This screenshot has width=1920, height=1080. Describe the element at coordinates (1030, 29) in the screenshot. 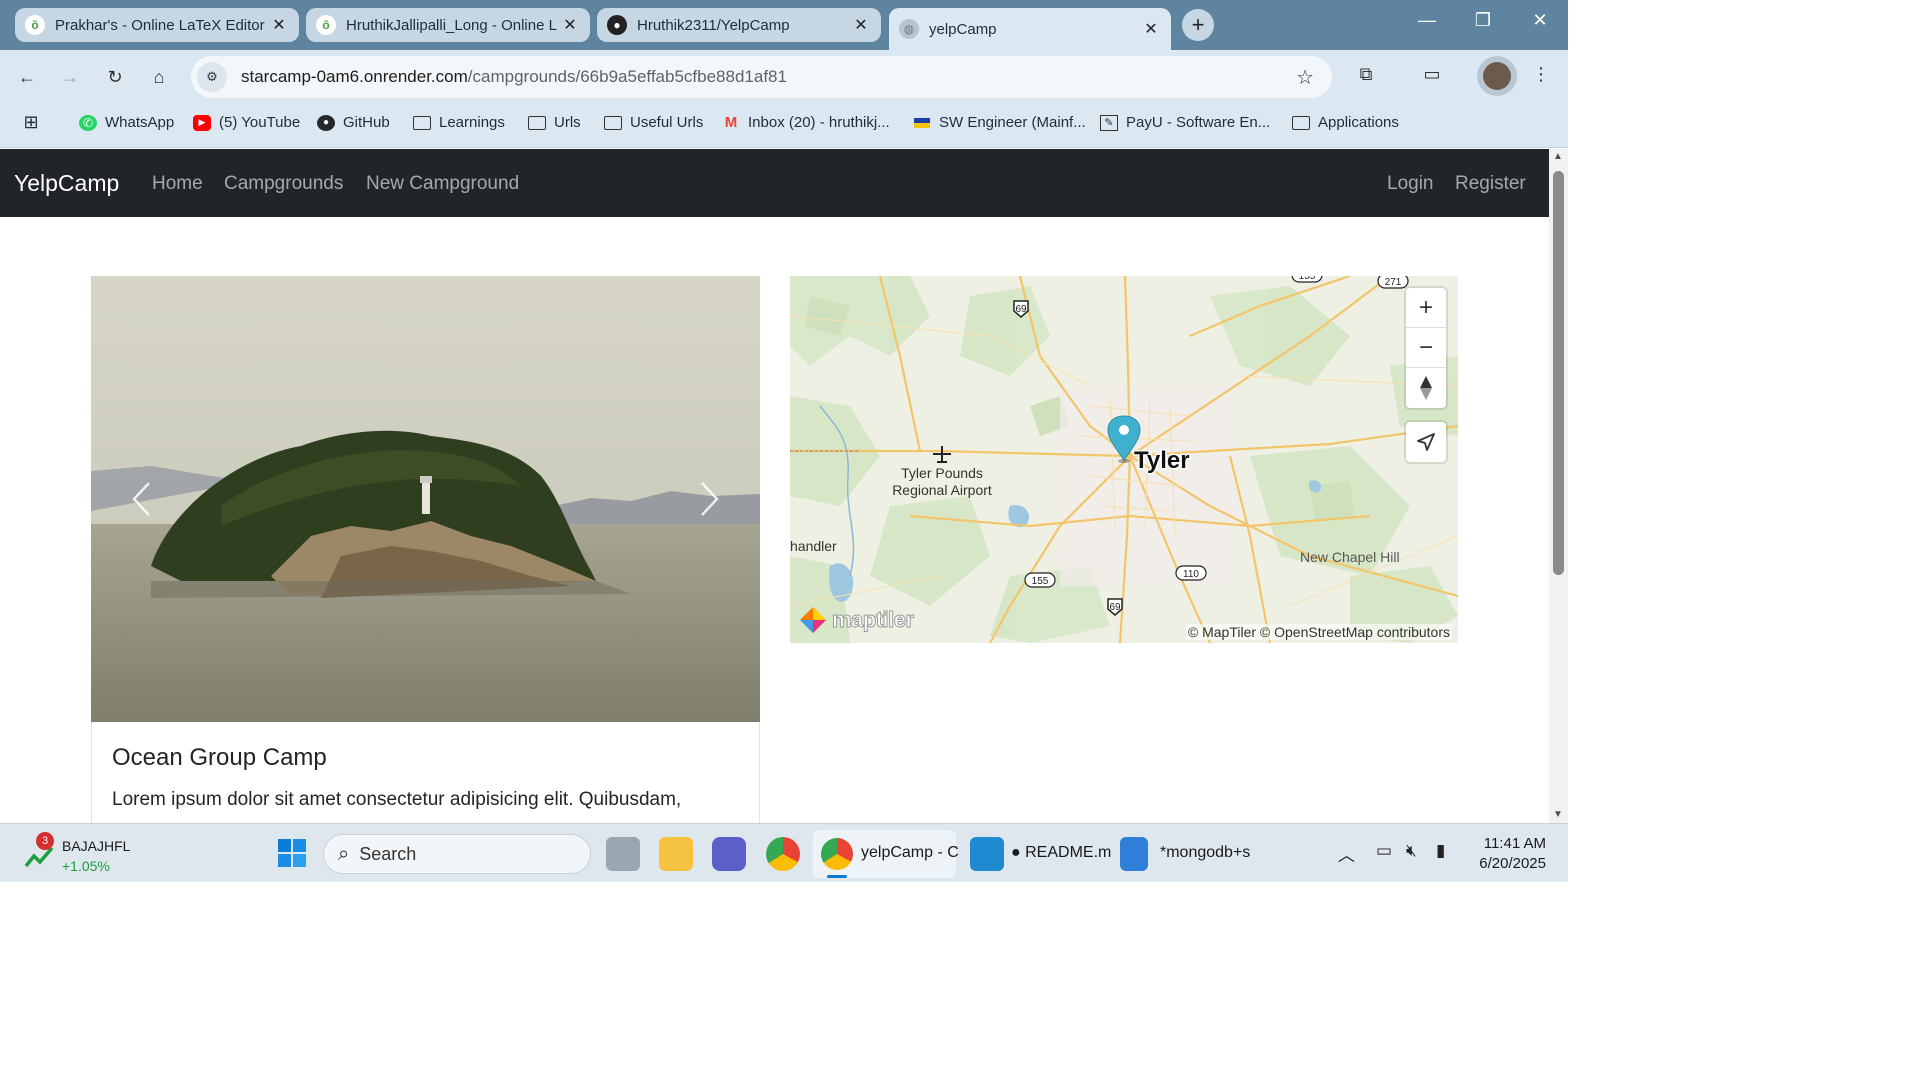

I see `tab-yelpcamp: ◍ yelpCamp ✕` at that location.